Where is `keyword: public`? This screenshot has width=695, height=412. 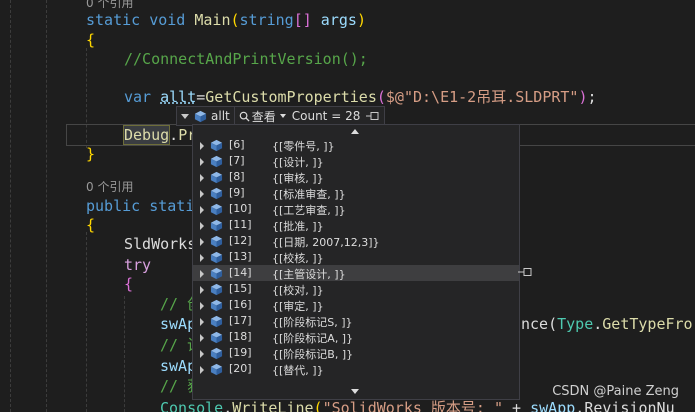
keyword: public is located at coordinates (113, 206).